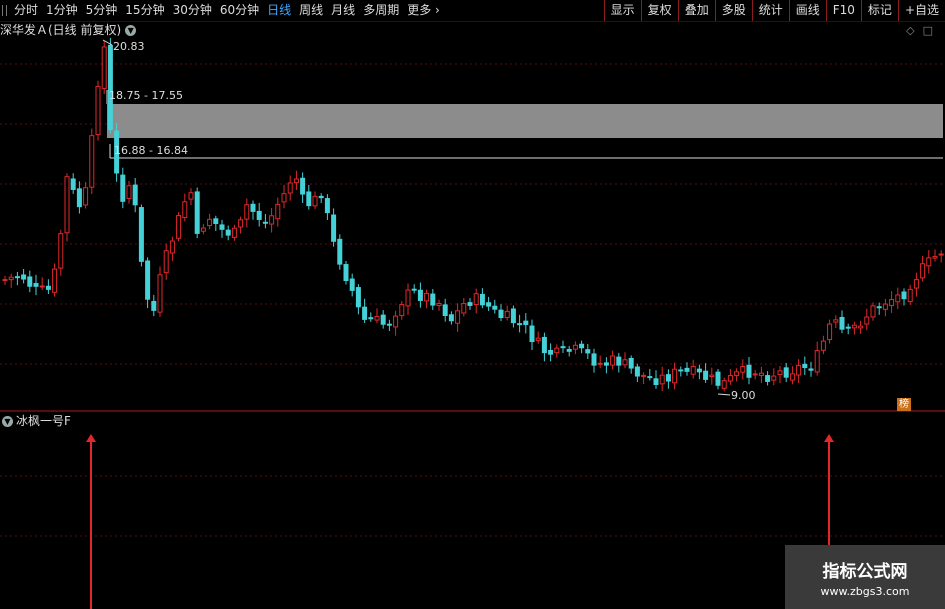 The height and width of the screenshot is (609, 945). What do you see at coordinates (525, 121) in the screenshot?
I see `price-gap-band` at bounding box center [525, 121].